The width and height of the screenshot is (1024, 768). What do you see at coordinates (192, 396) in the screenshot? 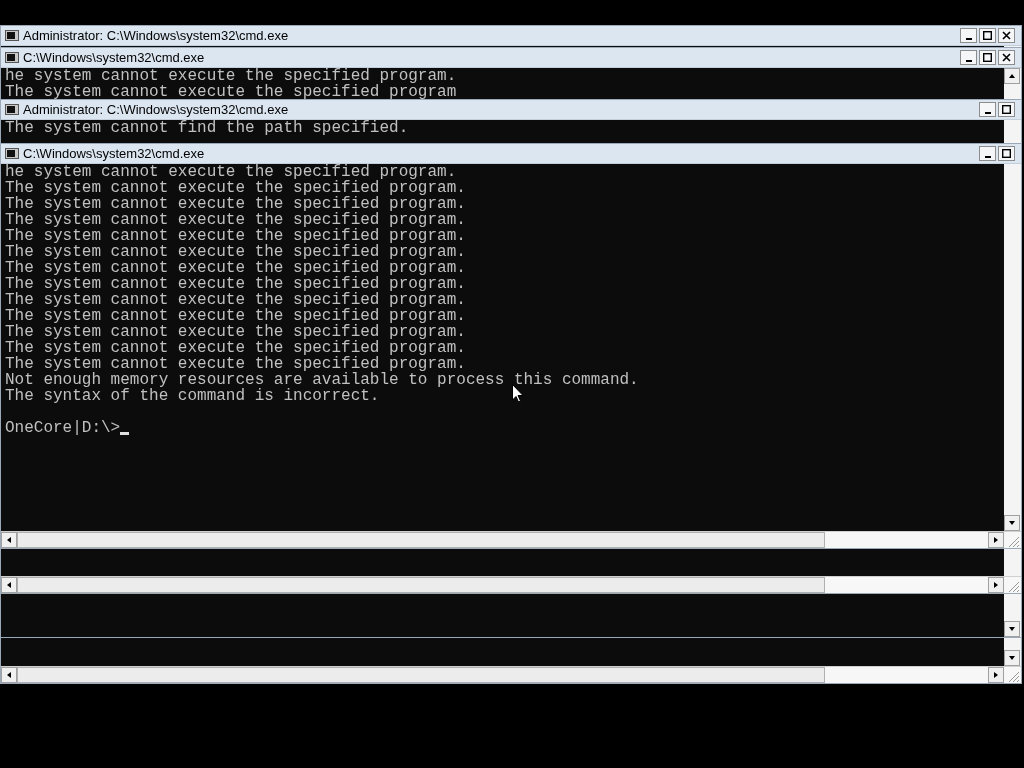
I see `output-line: The syntax of the command is incorrect.` at bounding box center [192, 396].